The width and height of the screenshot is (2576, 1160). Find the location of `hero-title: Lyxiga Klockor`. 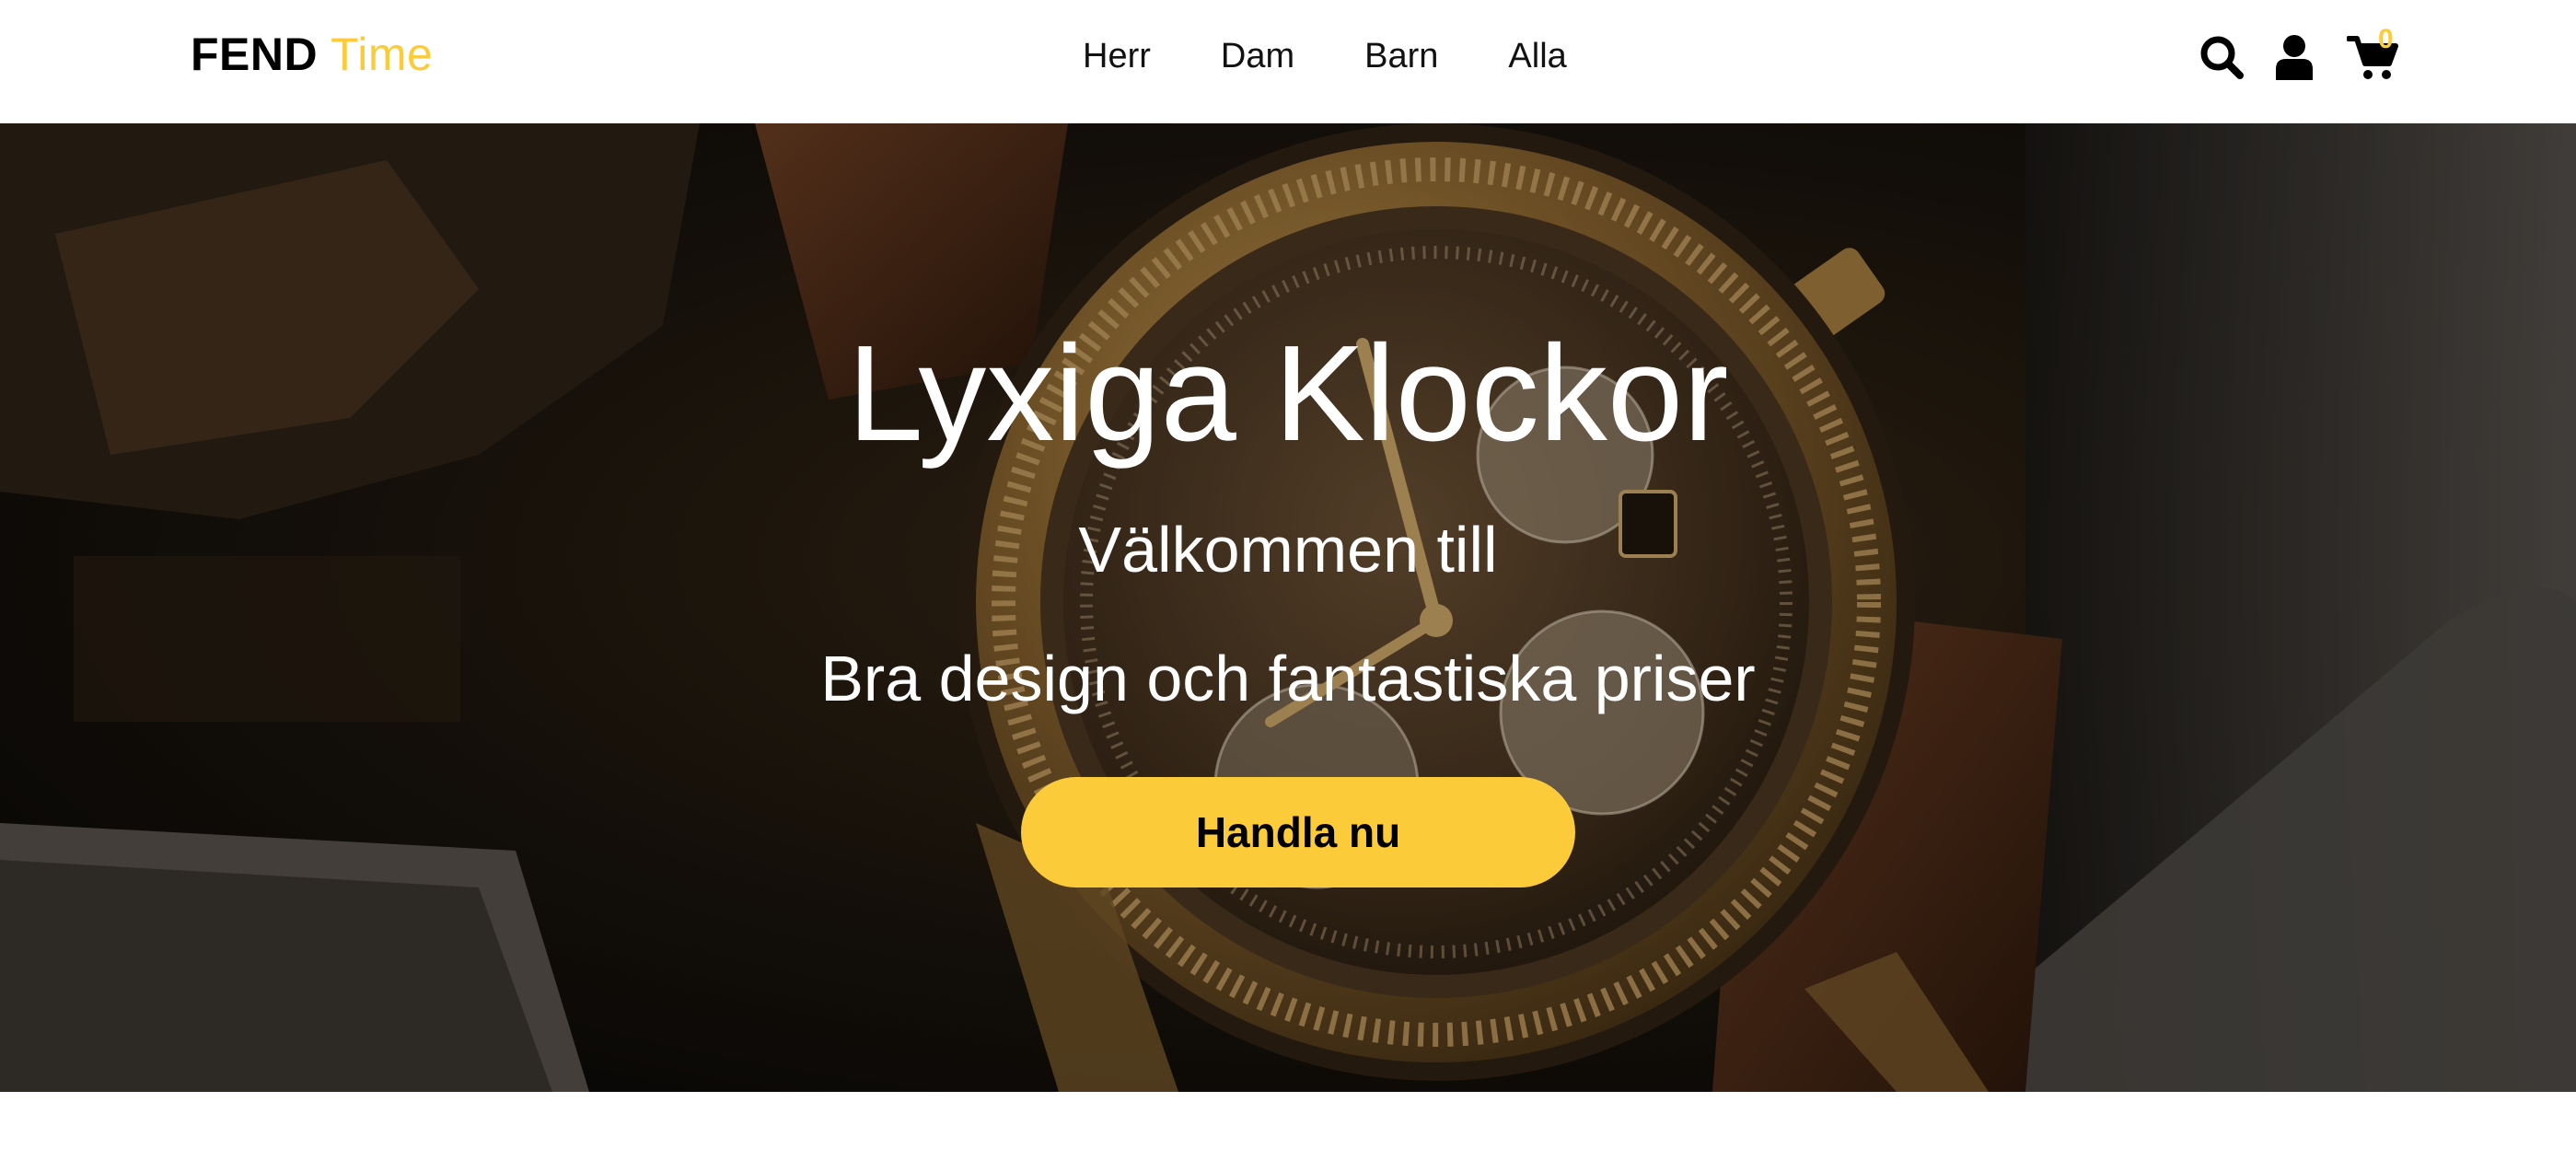

hero-title: Lyxiga Klockor is located at coordinates (1288, 394).